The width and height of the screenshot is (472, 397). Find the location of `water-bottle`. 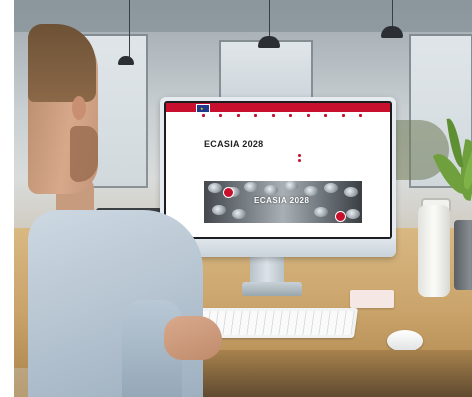

water-bottle is located at coordinates (434, 251).